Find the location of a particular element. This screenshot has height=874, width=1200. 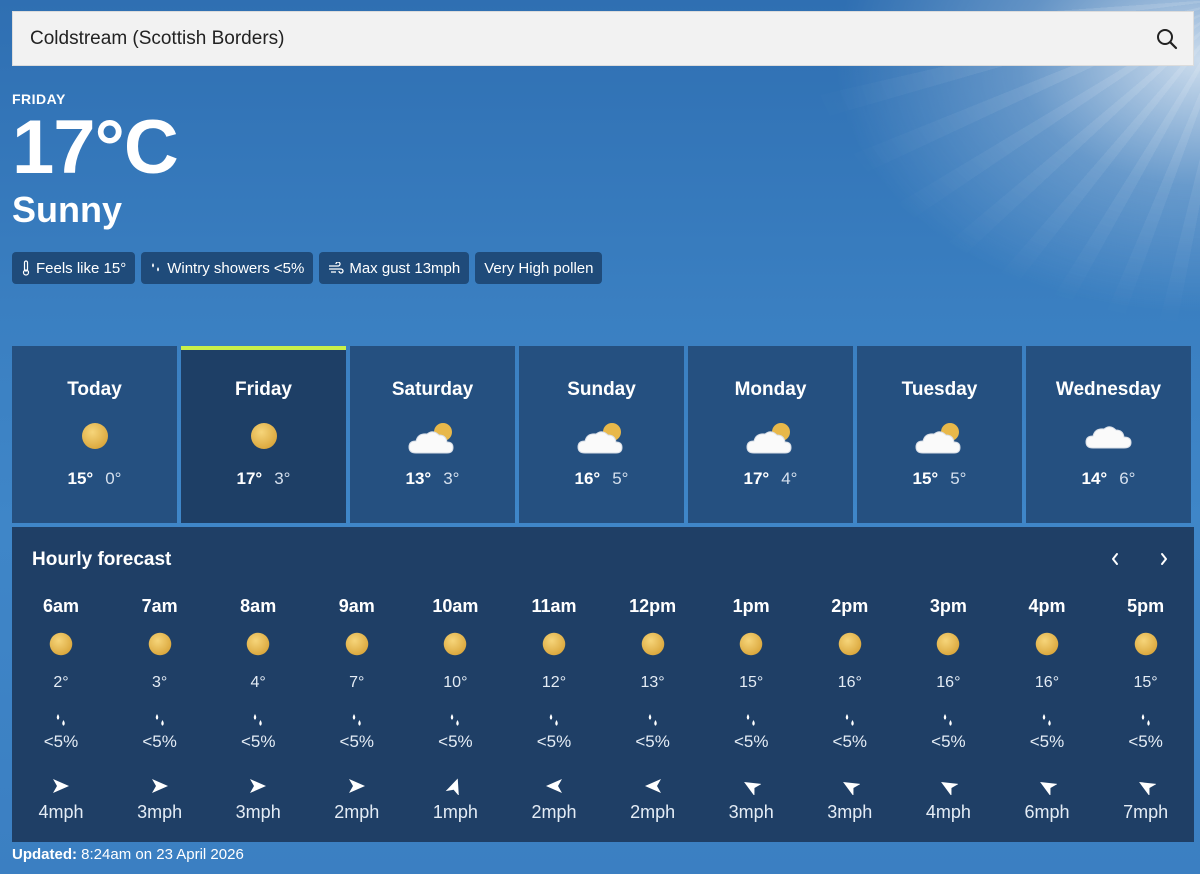

updated-label: Updated: is located at coordinates (44, 854).